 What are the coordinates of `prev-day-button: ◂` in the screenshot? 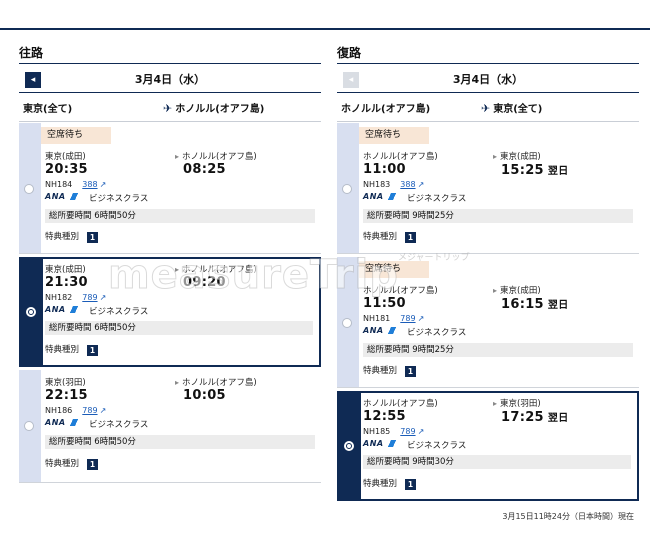 It's located at (33, 80).